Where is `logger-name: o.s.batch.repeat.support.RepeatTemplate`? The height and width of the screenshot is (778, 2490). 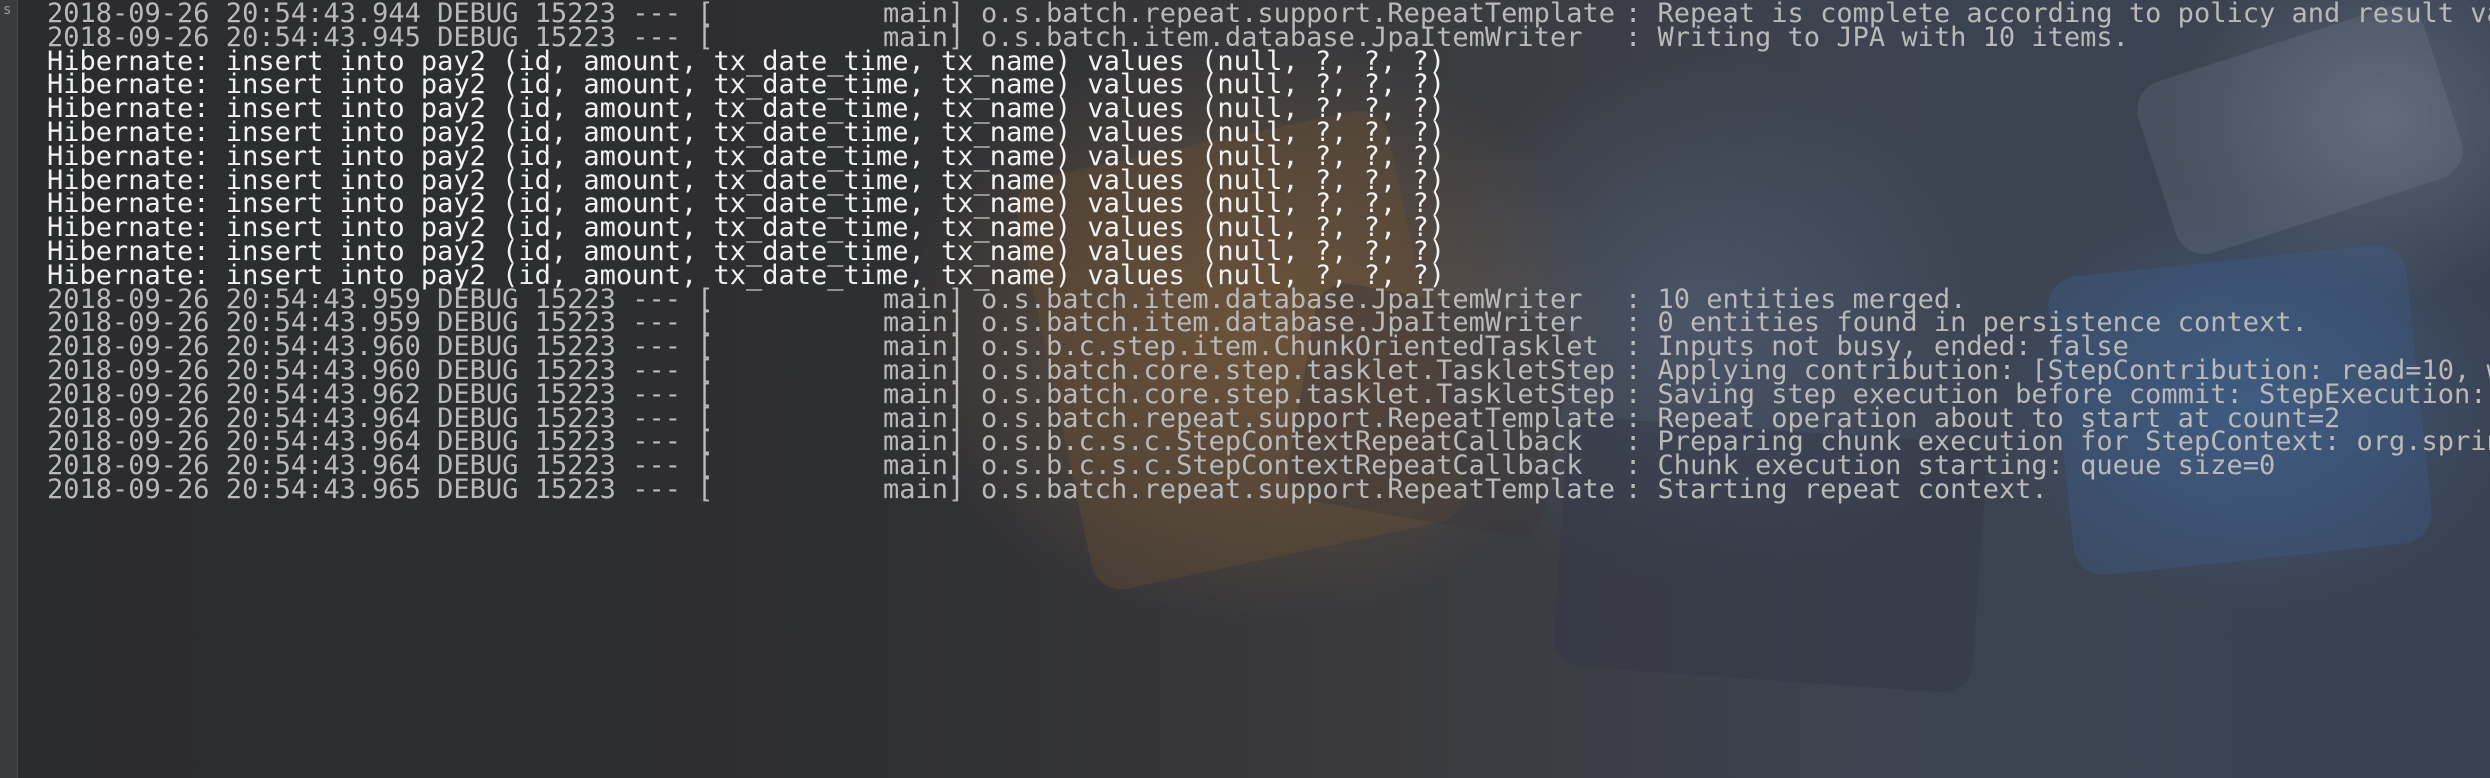 logger-name: o.s.batch.repeat.support.RepeatTemplate is located at coordinates (1298, 489).